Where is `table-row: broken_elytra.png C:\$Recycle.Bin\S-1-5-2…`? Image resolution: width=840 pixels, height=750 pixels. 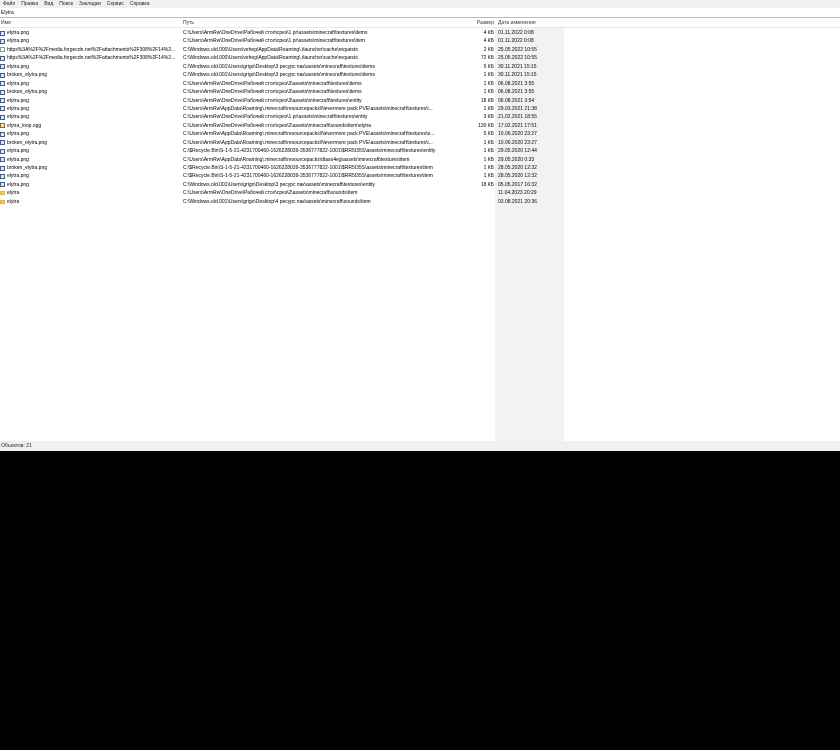
table-row: broken_elytra.png C:\$Recycle.Bin\S-1-5-2… is located at coordinates (420, 168).